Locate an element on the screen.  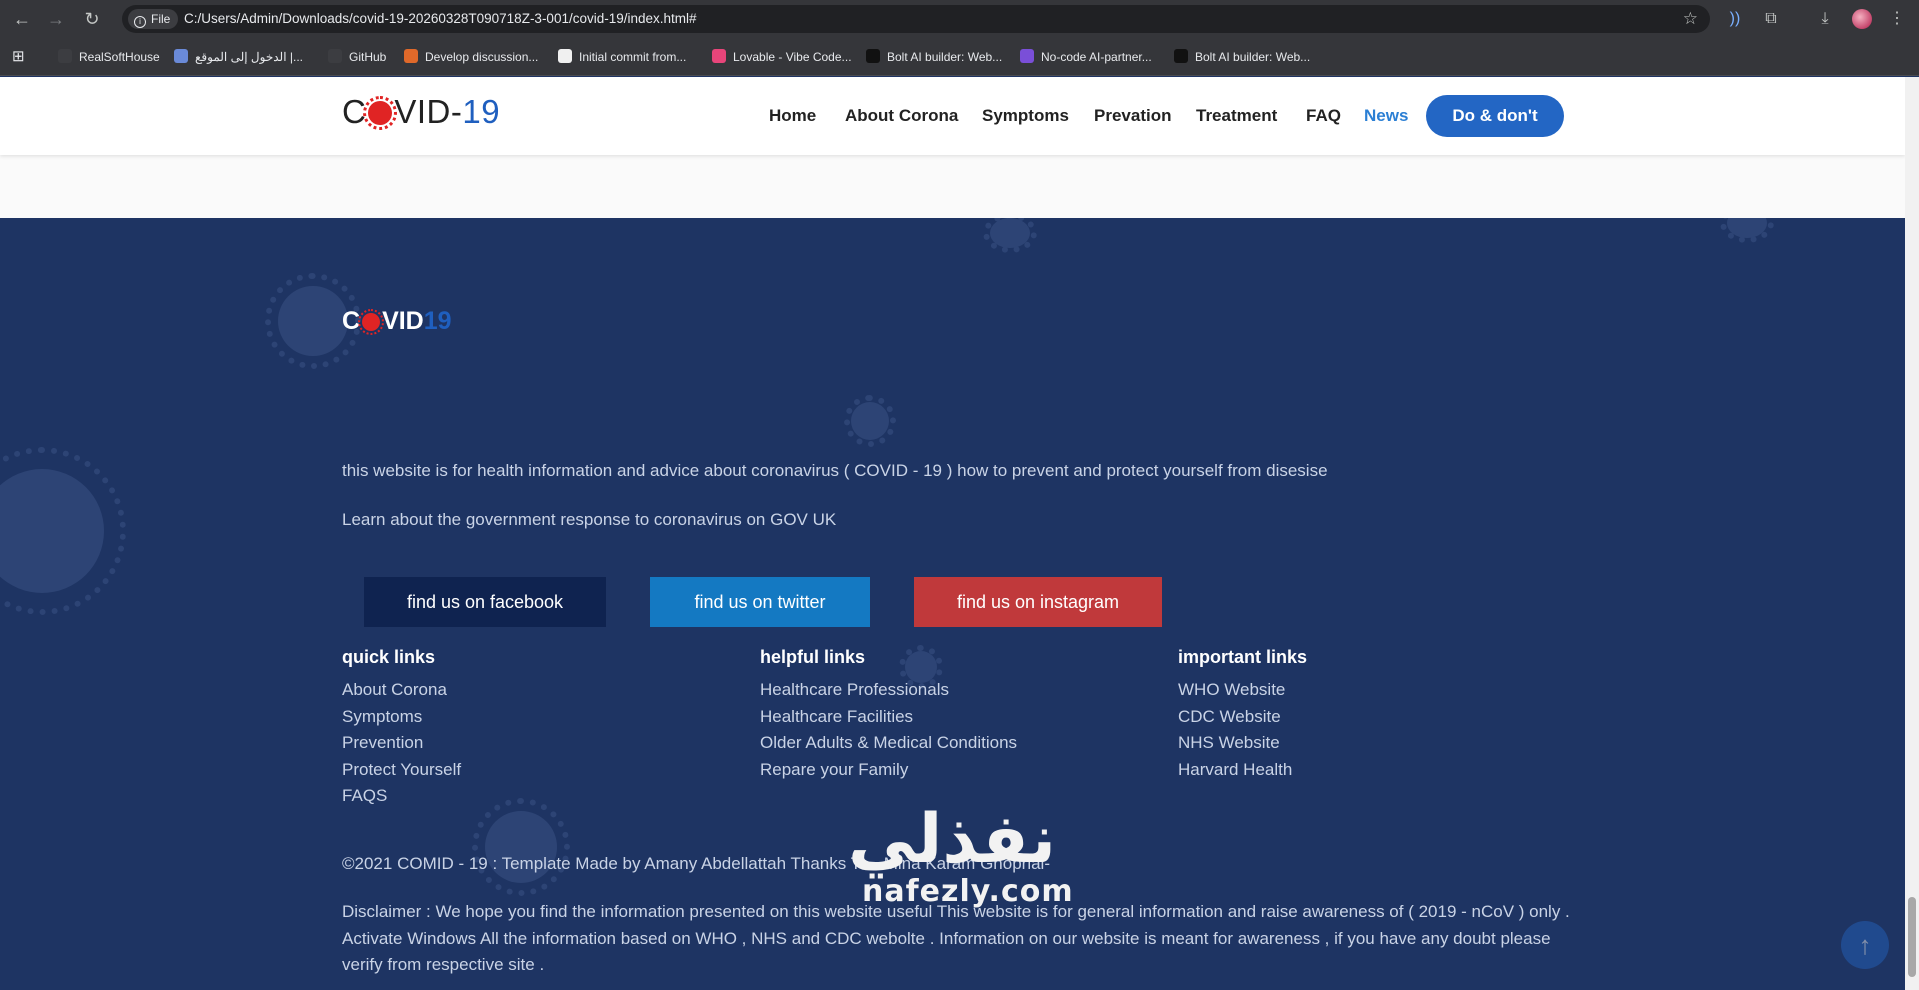
nav-faq: FAQ is located at coordinates (1323, 116).